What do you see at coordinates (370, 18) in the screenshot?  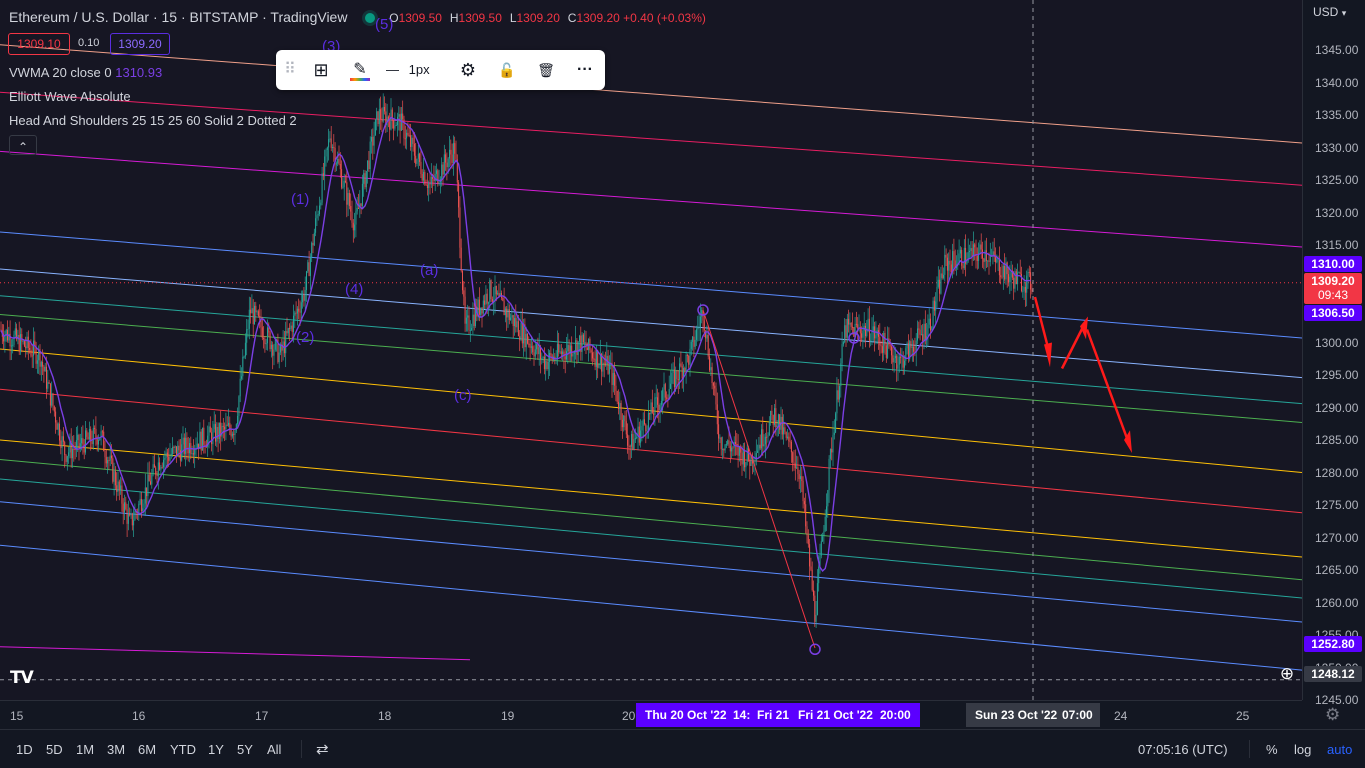 I see `market-status-icon` at bounding box center [370, 18].